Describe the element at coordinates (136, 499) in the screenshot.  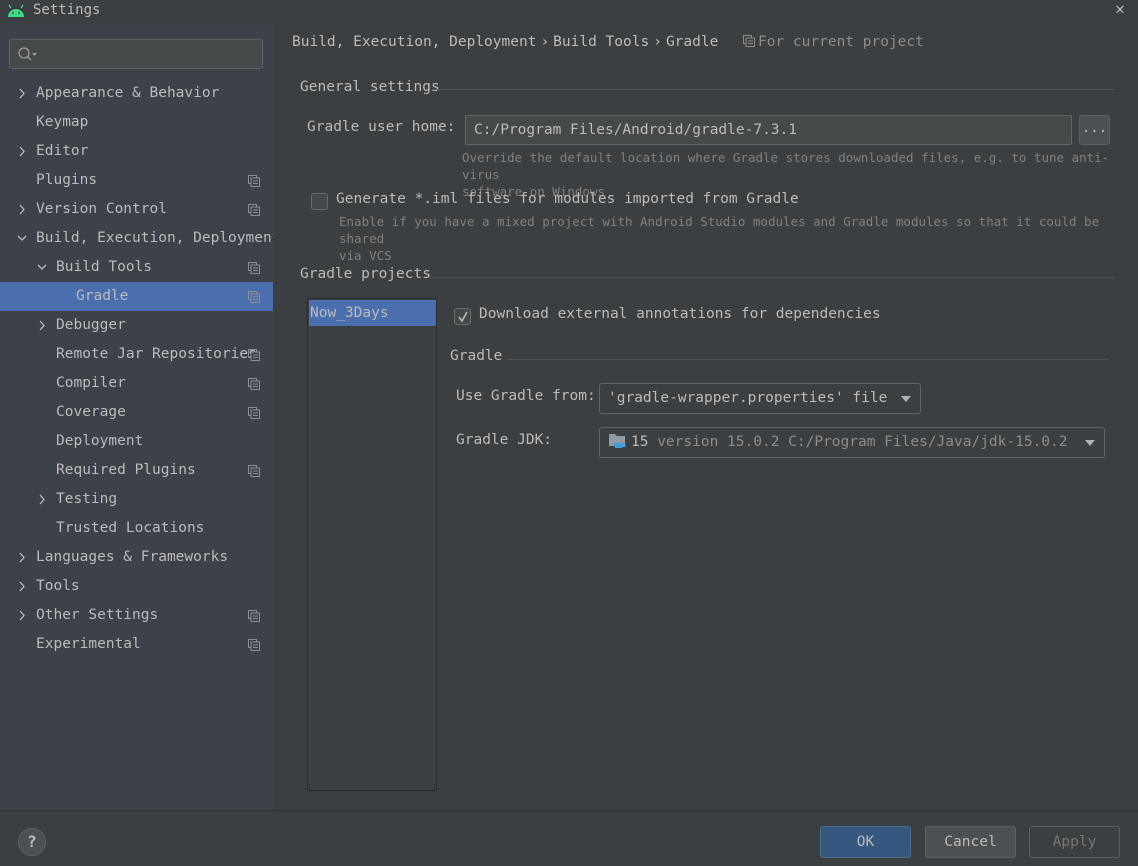
I see `sidebar-item-testing: Testing` at that location.